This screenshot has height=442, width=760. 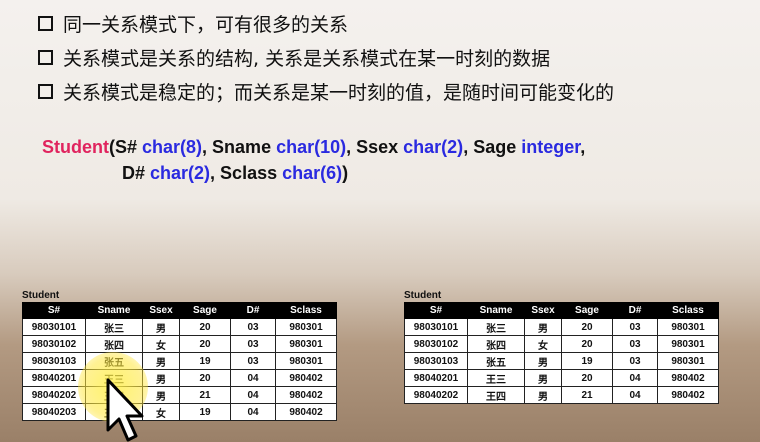 I want to click on attribute-type: char(2), so click(x=180, y=173).